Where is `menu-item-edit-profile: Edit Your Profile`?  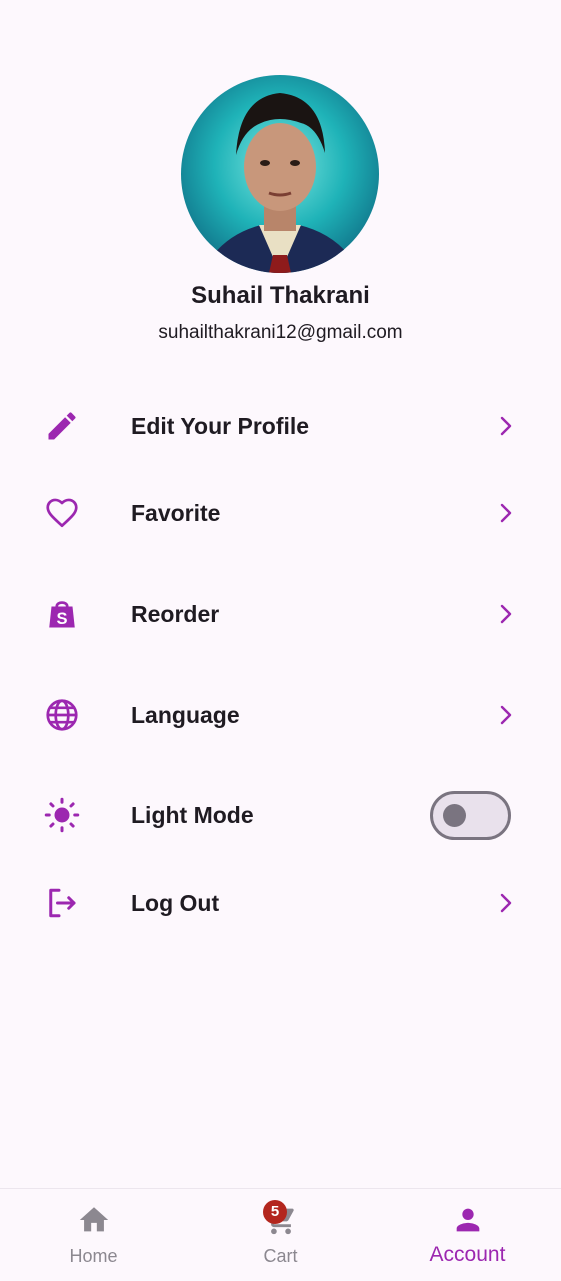
menu-item-edit-profile: Edit Your Profile is located at coordinates (280, 426).